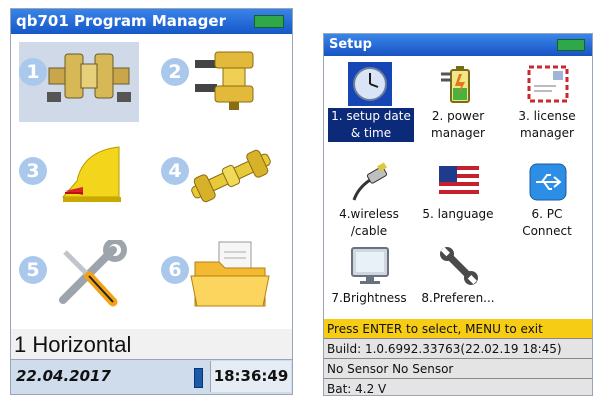 The width and height of the screenshot is (607, 407). What do you see at coordinates (93, 273) in the screenshot?
I see `tools-icon` at bounding box center [93, 273].